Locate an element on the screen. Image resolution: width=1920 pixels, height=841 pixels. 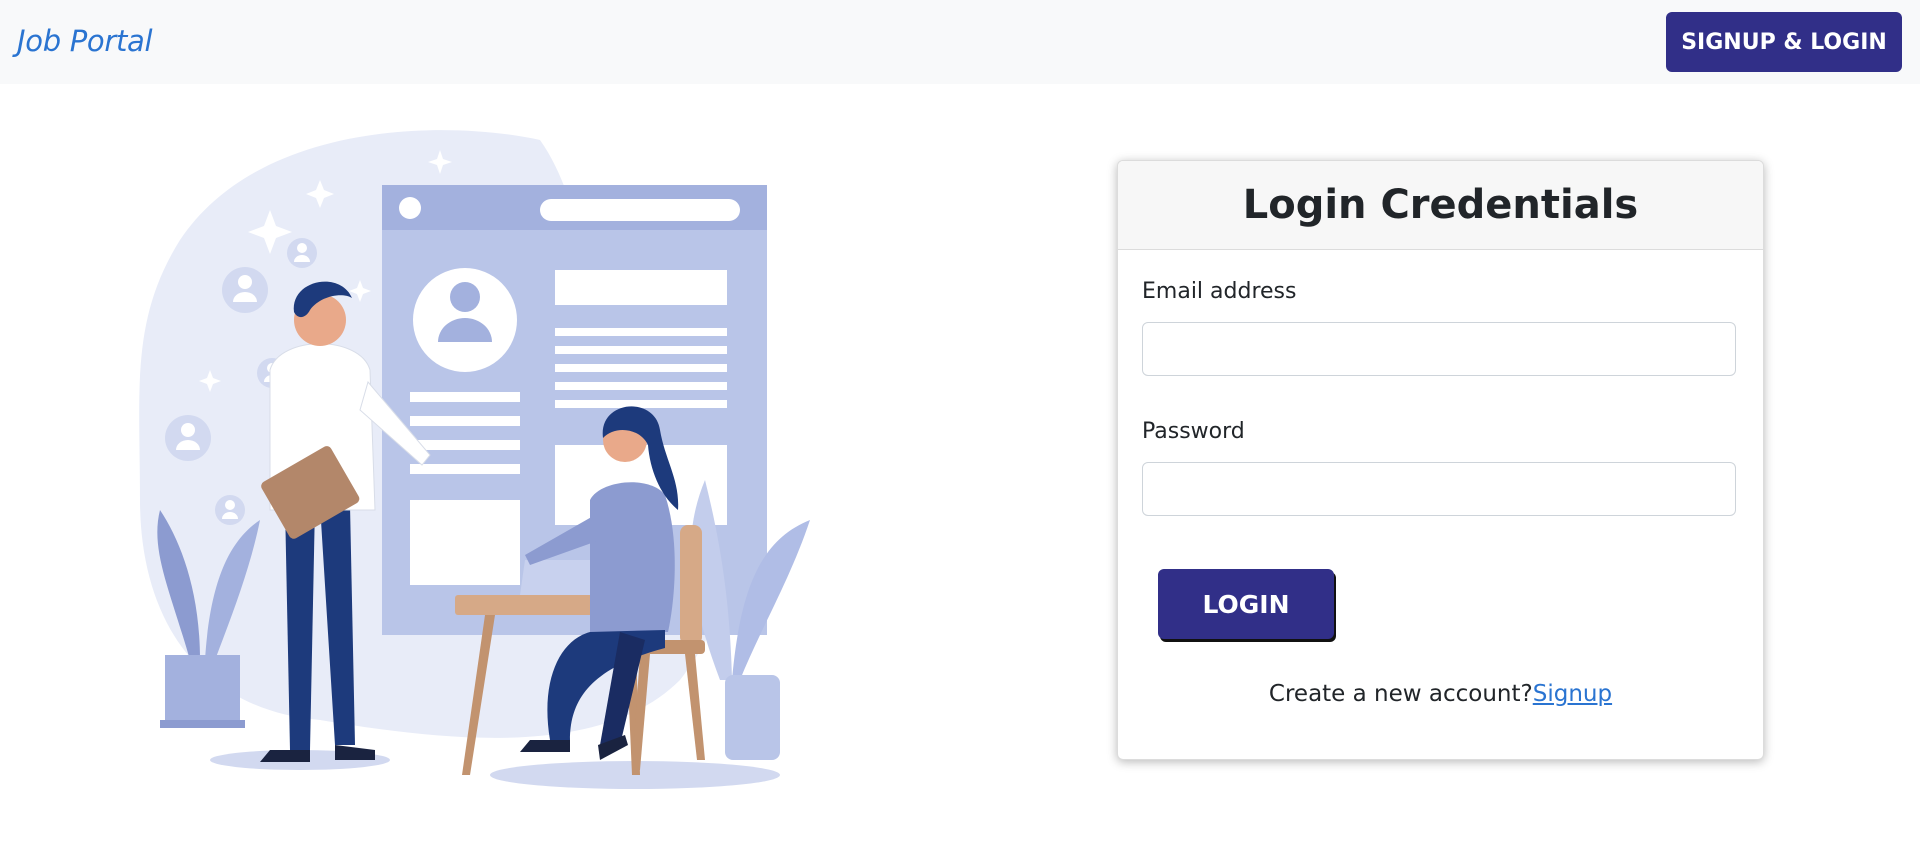
email-label: Email address is located at coordinates (1219, 291).